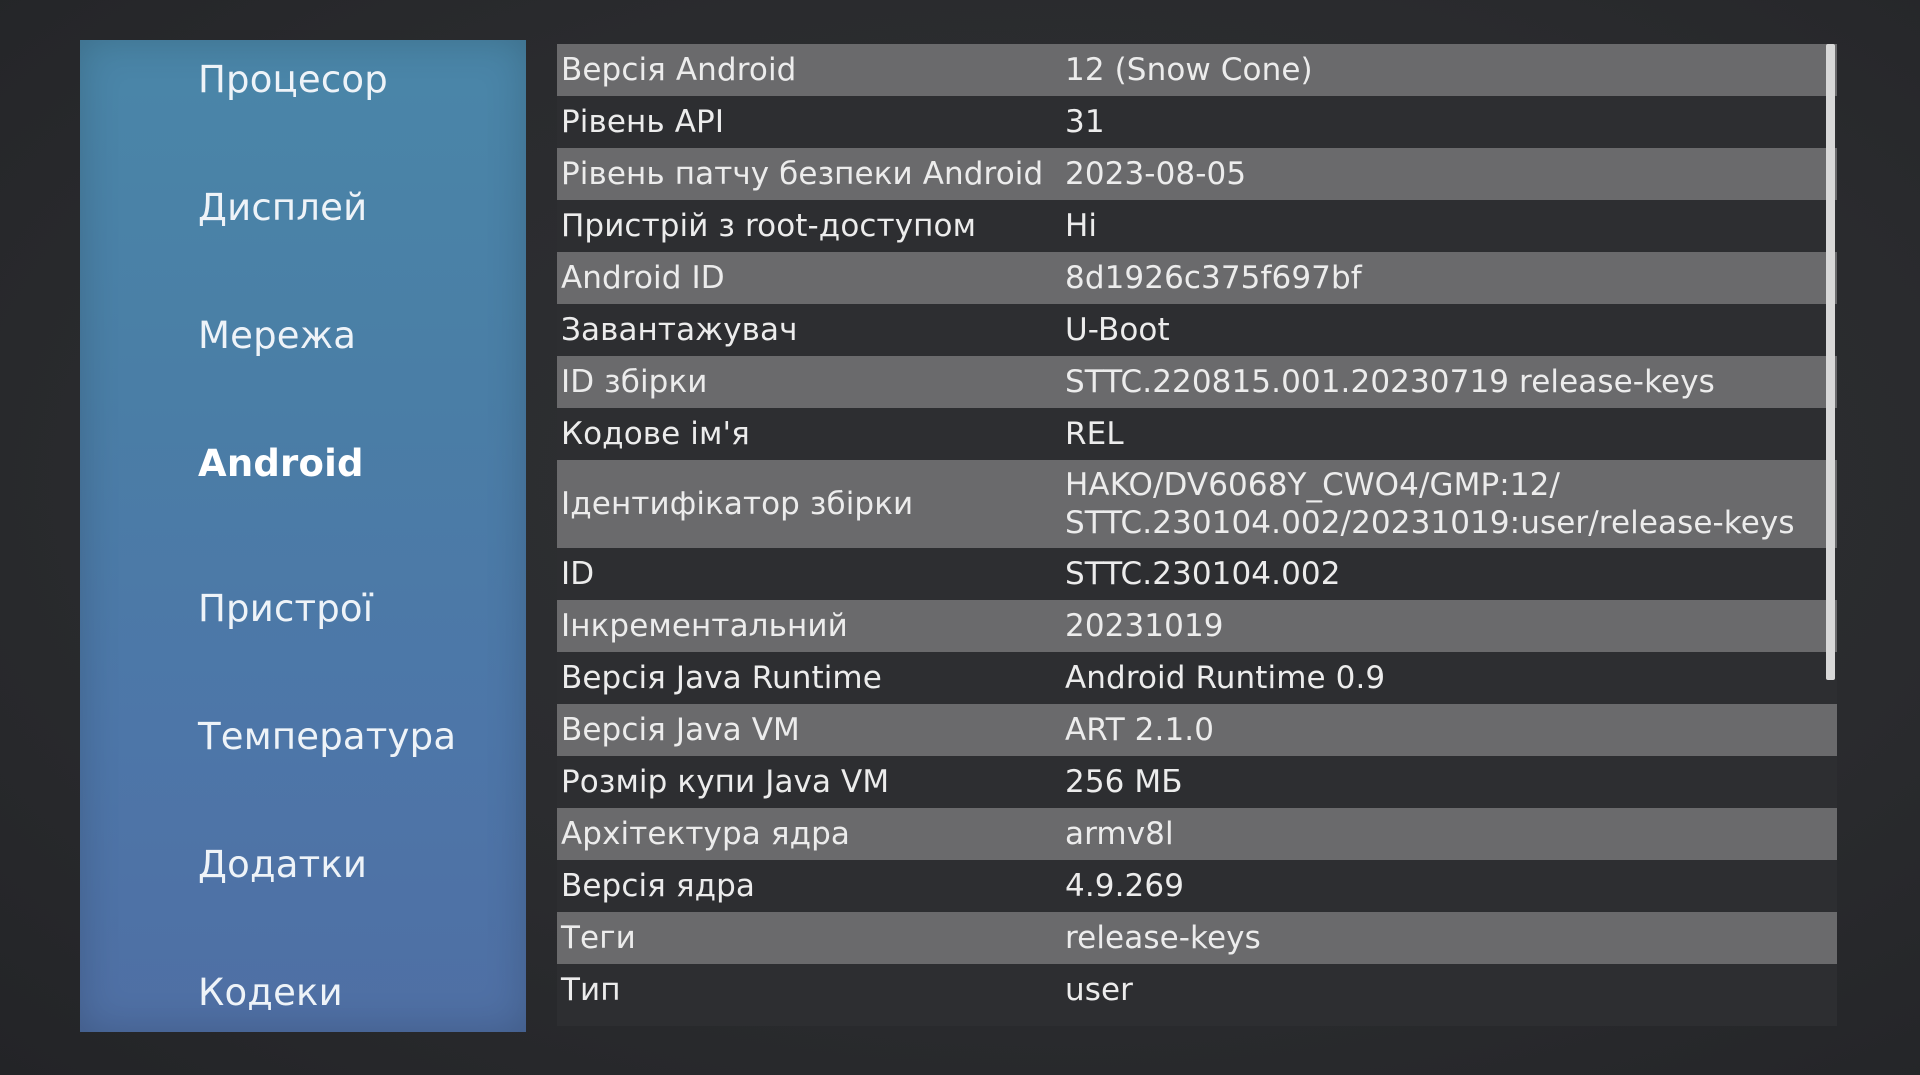  I want to click on table-row: Версія Java VM ART 2.1.0, so click(1197, 730).